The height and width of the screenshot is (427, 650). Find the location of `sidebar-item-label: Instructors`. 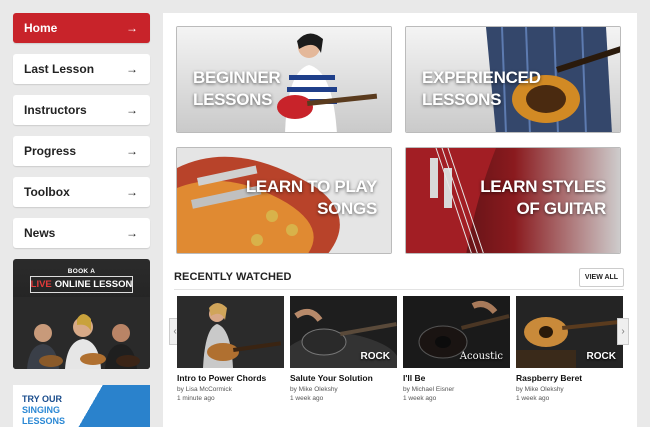

sidebar-item-label: Instructors is located at coordinates (55, 110).